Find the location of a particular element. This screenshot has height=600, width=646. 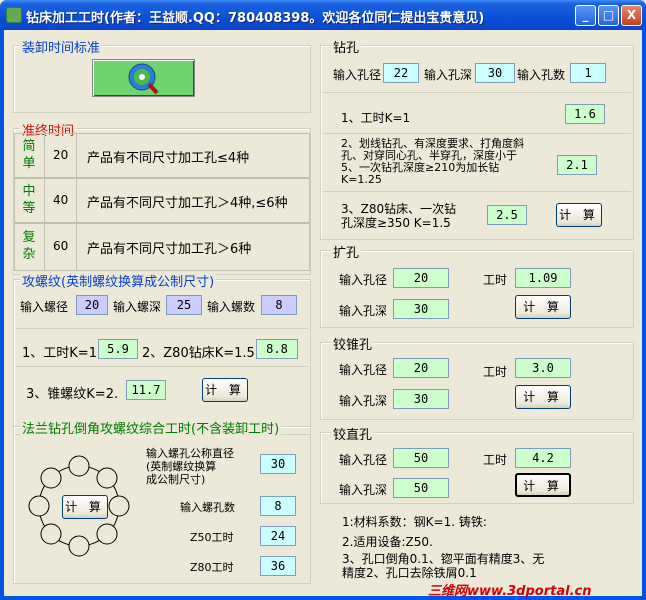

flange-holes-label: 输入螺孔数 is located at coordinates (207, 507).